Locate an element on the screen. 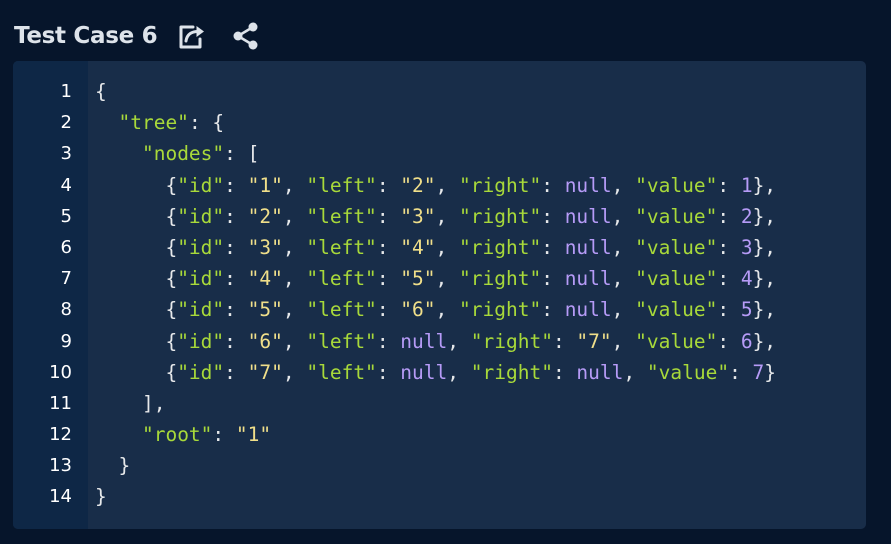 This screenshot has width=891, height=544. code-line: 1{ is located at coordinates (439, 91).